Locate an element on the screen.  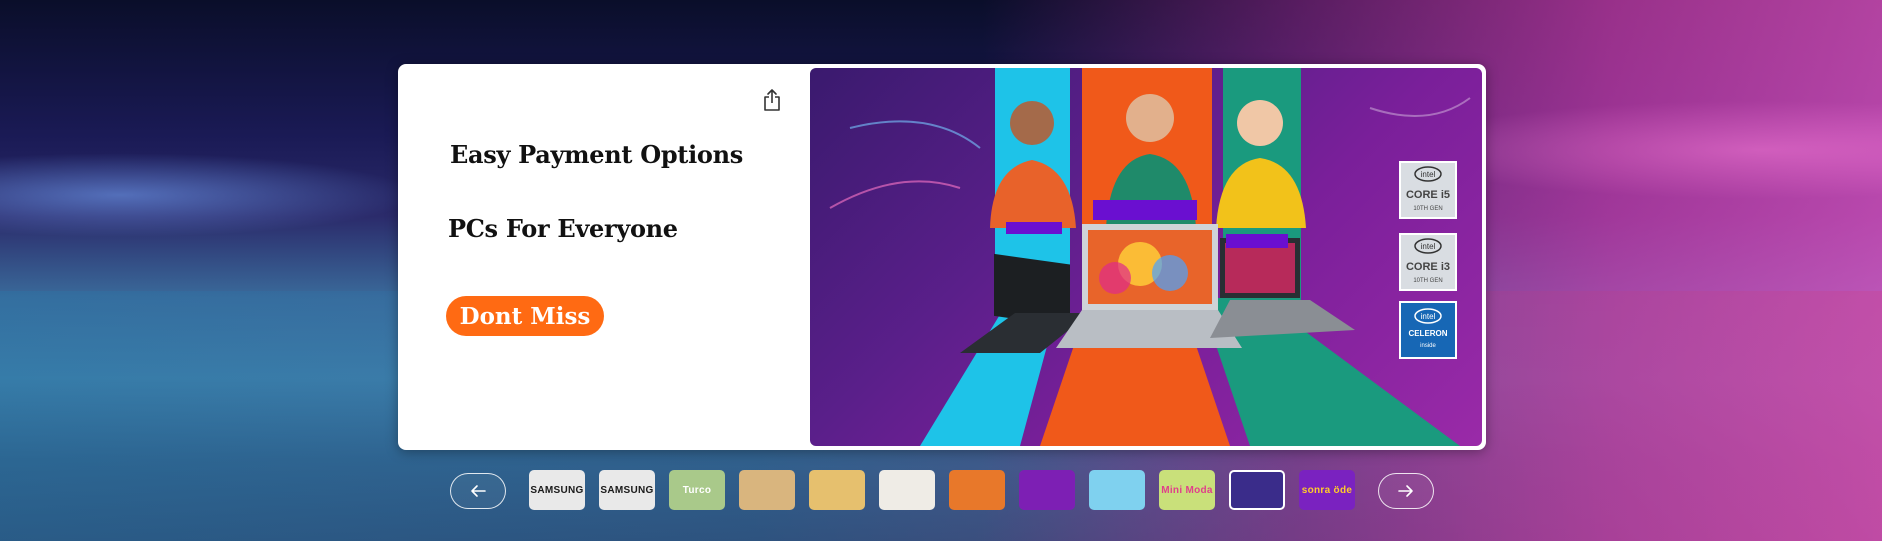
svg-text: CORE i3 is located at coordinates (1428, 267).